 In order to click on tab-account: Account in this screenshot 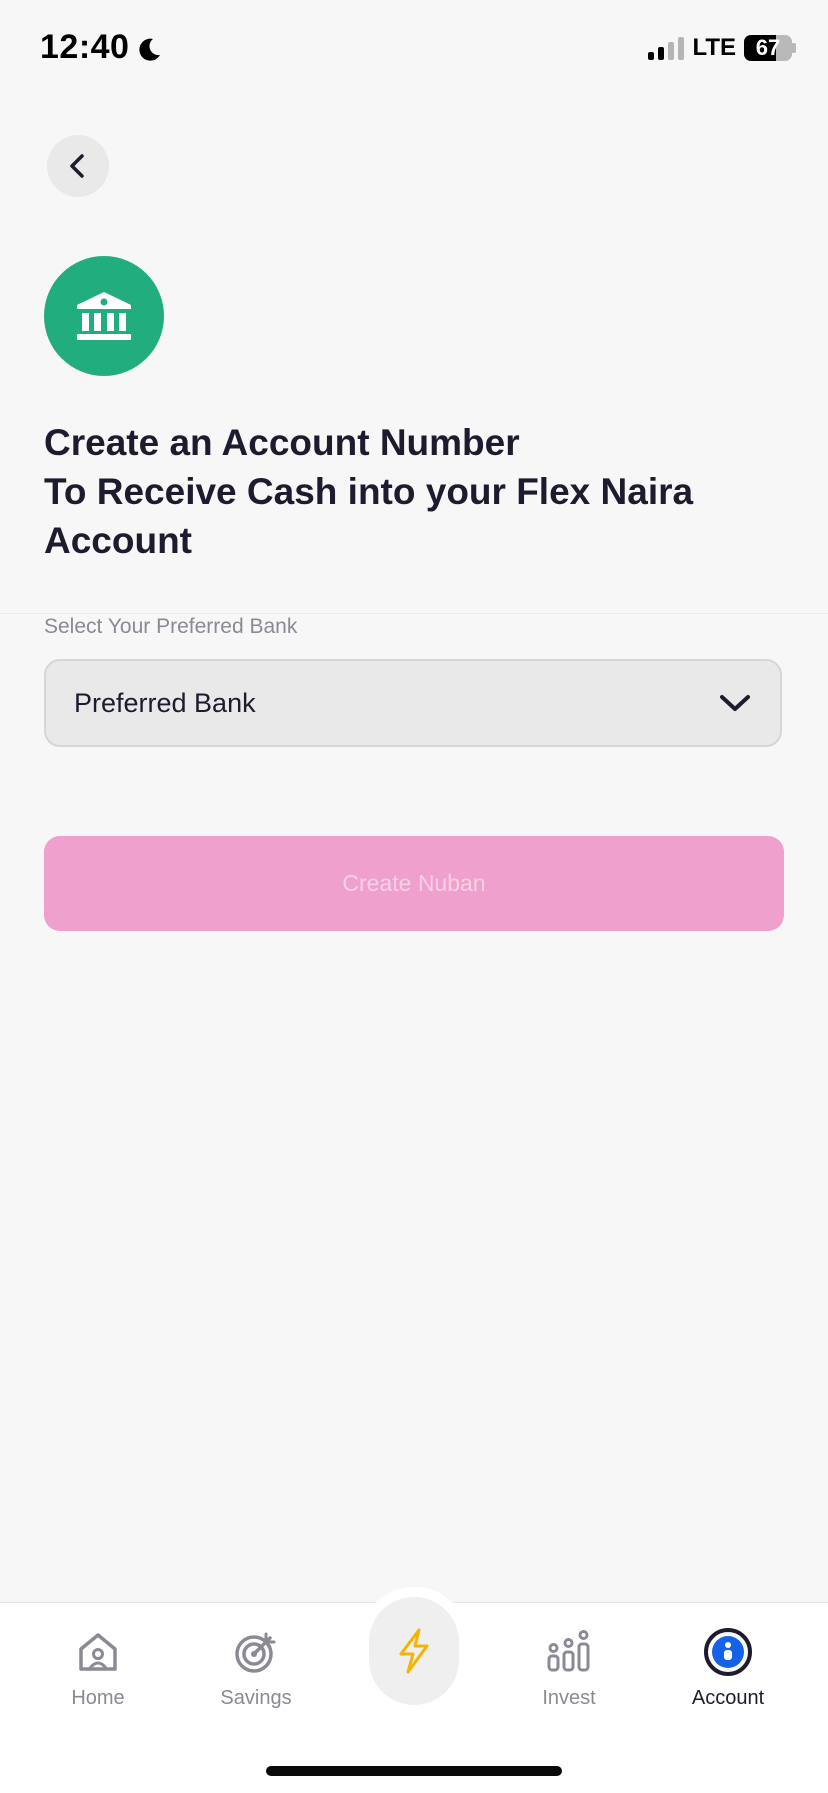, I will do `click(728, 1668)`.